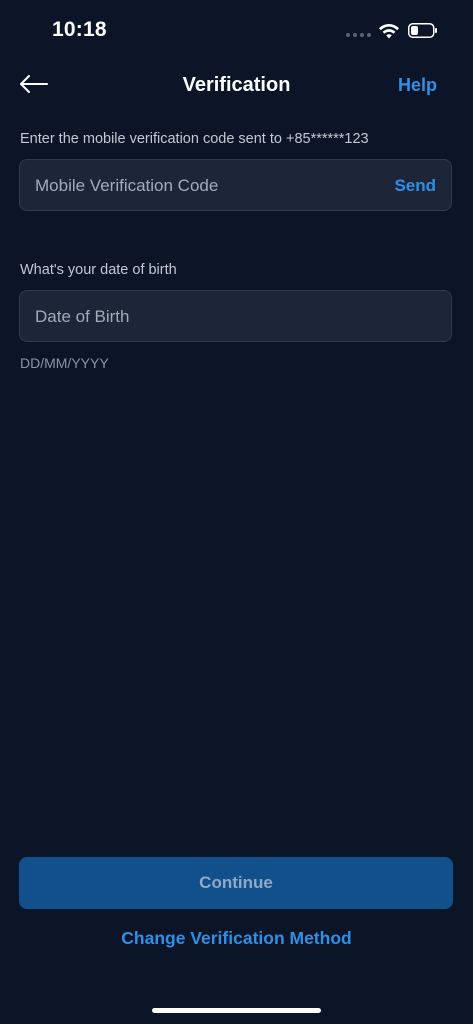  What do you see at coordinates (235, 185) in the screenshot?
I see `mobile-code-input: Mobile Verification Code Send` at bounding box center [235, 185].